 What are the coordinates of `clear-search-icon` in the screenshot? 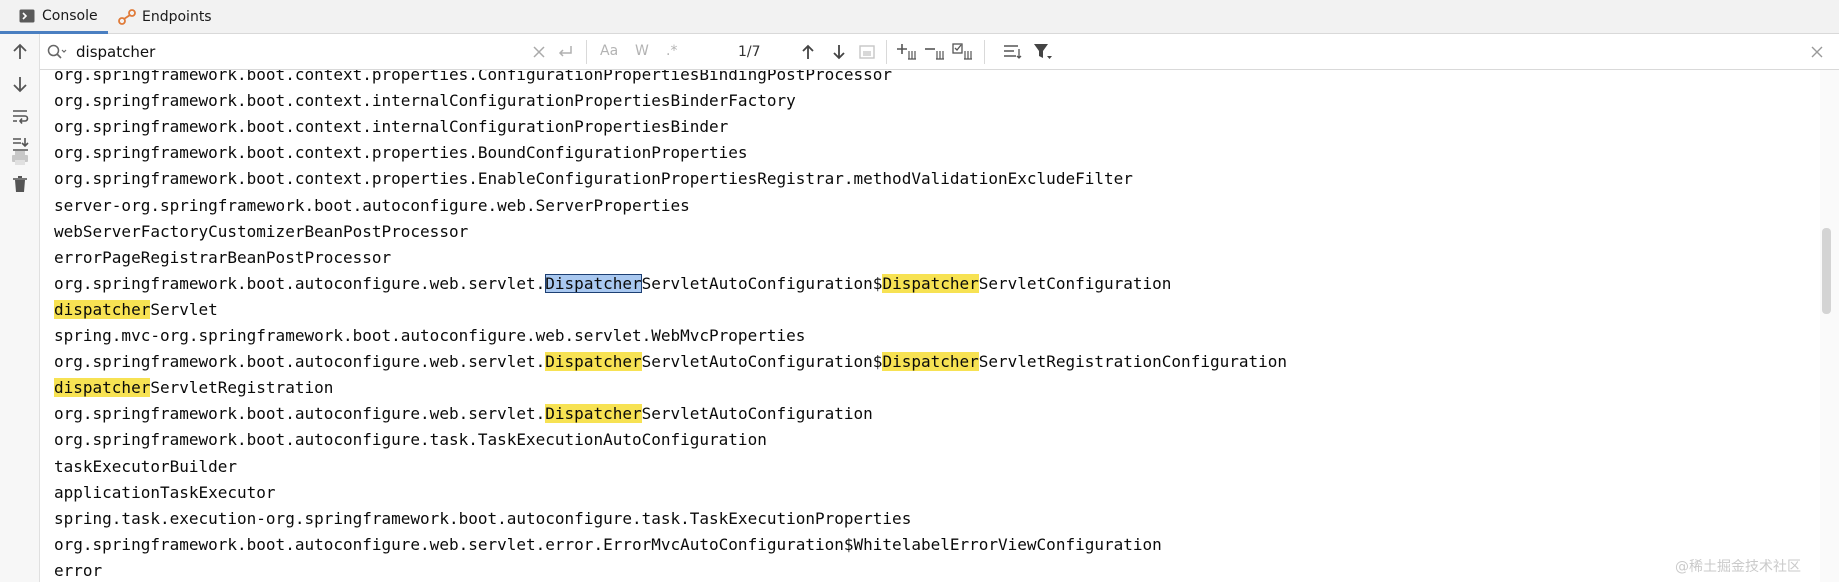 It's located at (539, 52).